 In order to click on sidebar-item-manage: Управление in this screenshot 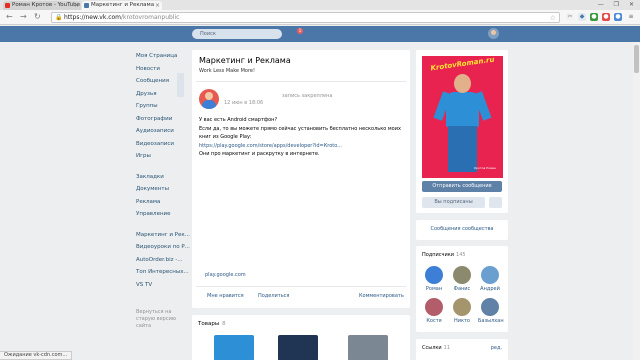, I will do `click(162, 214)`.